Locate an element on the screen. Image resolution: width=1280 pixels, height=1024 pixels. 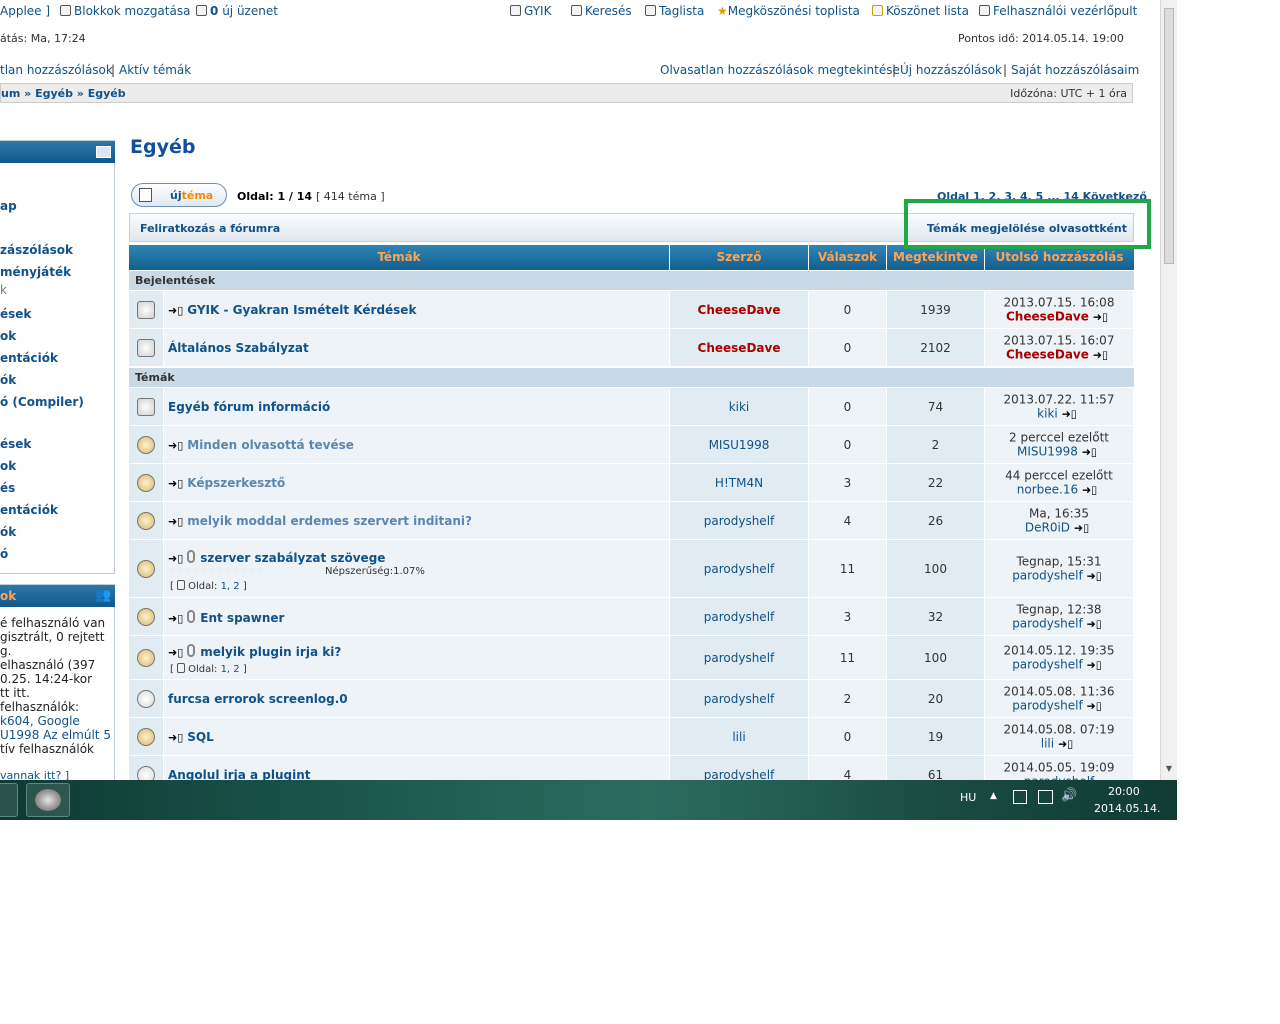
breadcrumb-item-category: Egyéb is located at coordinates (54, 93).